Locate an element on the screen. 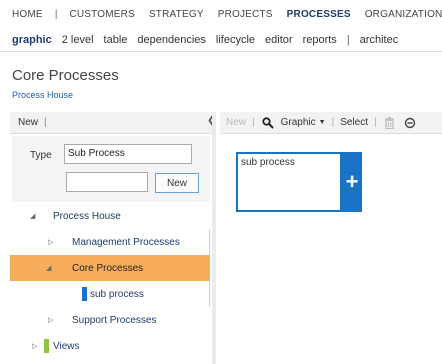  nav-customers: CUSTOMERS is located at coordinates (102, 14).